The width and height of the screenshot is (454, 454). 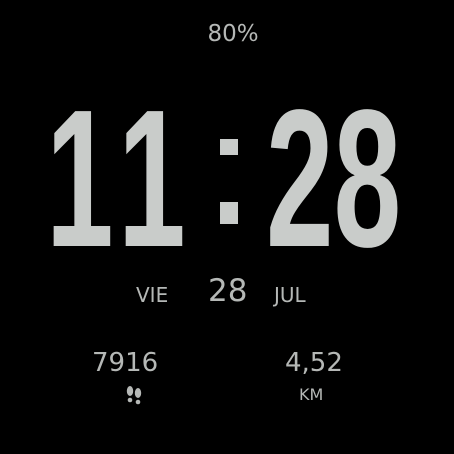 I want to click on date-day: 28, so click(x=228, y=291).